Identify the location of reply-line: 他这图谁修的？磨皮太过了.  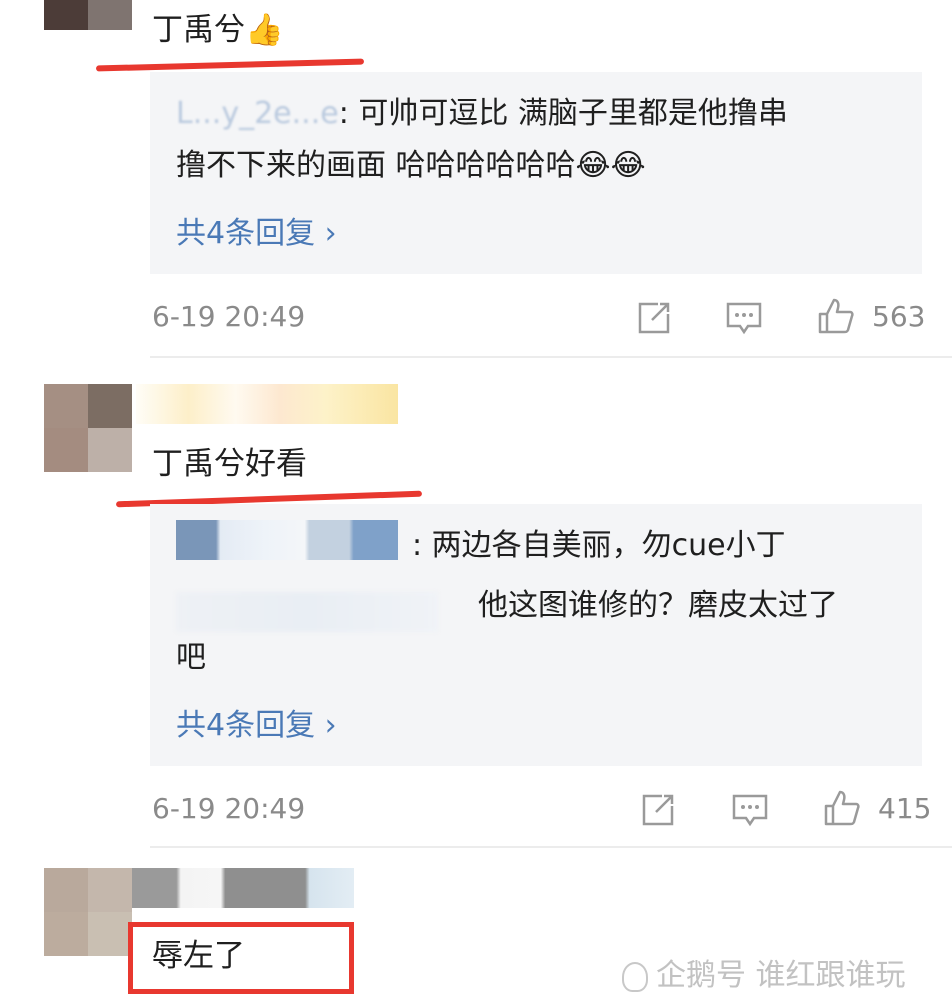
(658, 605).